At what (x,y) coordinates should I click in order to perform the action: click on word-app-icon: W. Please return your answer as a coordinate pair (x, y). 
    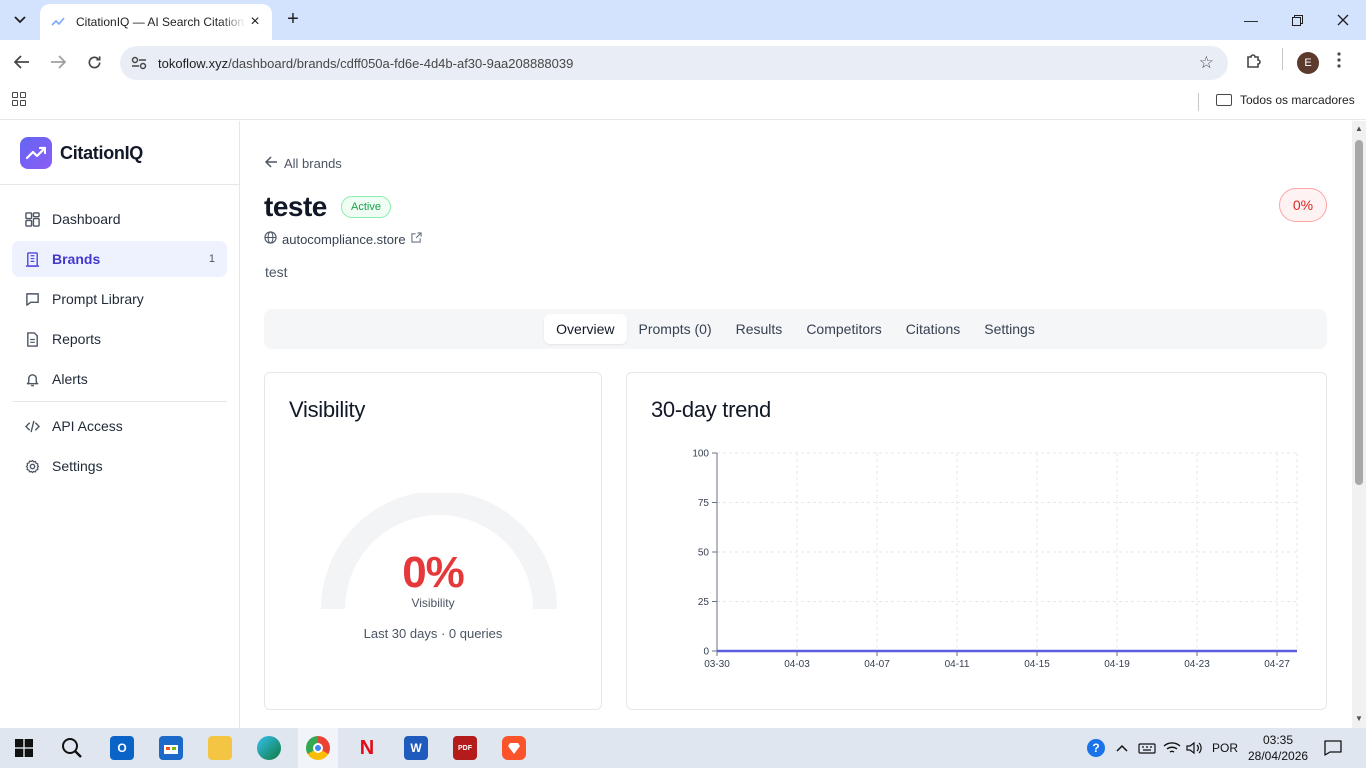
    Looking at the image, I should click on (416, 748).